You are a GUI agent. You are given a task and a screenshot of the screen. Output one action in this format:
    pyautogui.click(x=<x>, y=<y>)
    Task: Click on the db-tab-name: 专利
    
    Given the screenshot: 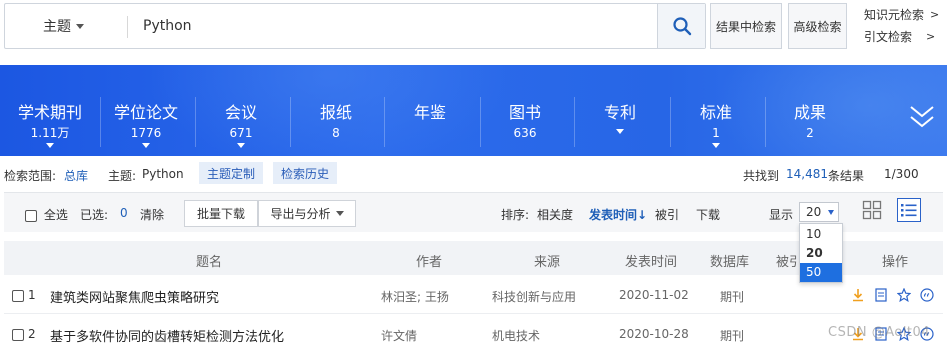 What is the action you would take?
    pyautogui.click(x=619, y=112)
    